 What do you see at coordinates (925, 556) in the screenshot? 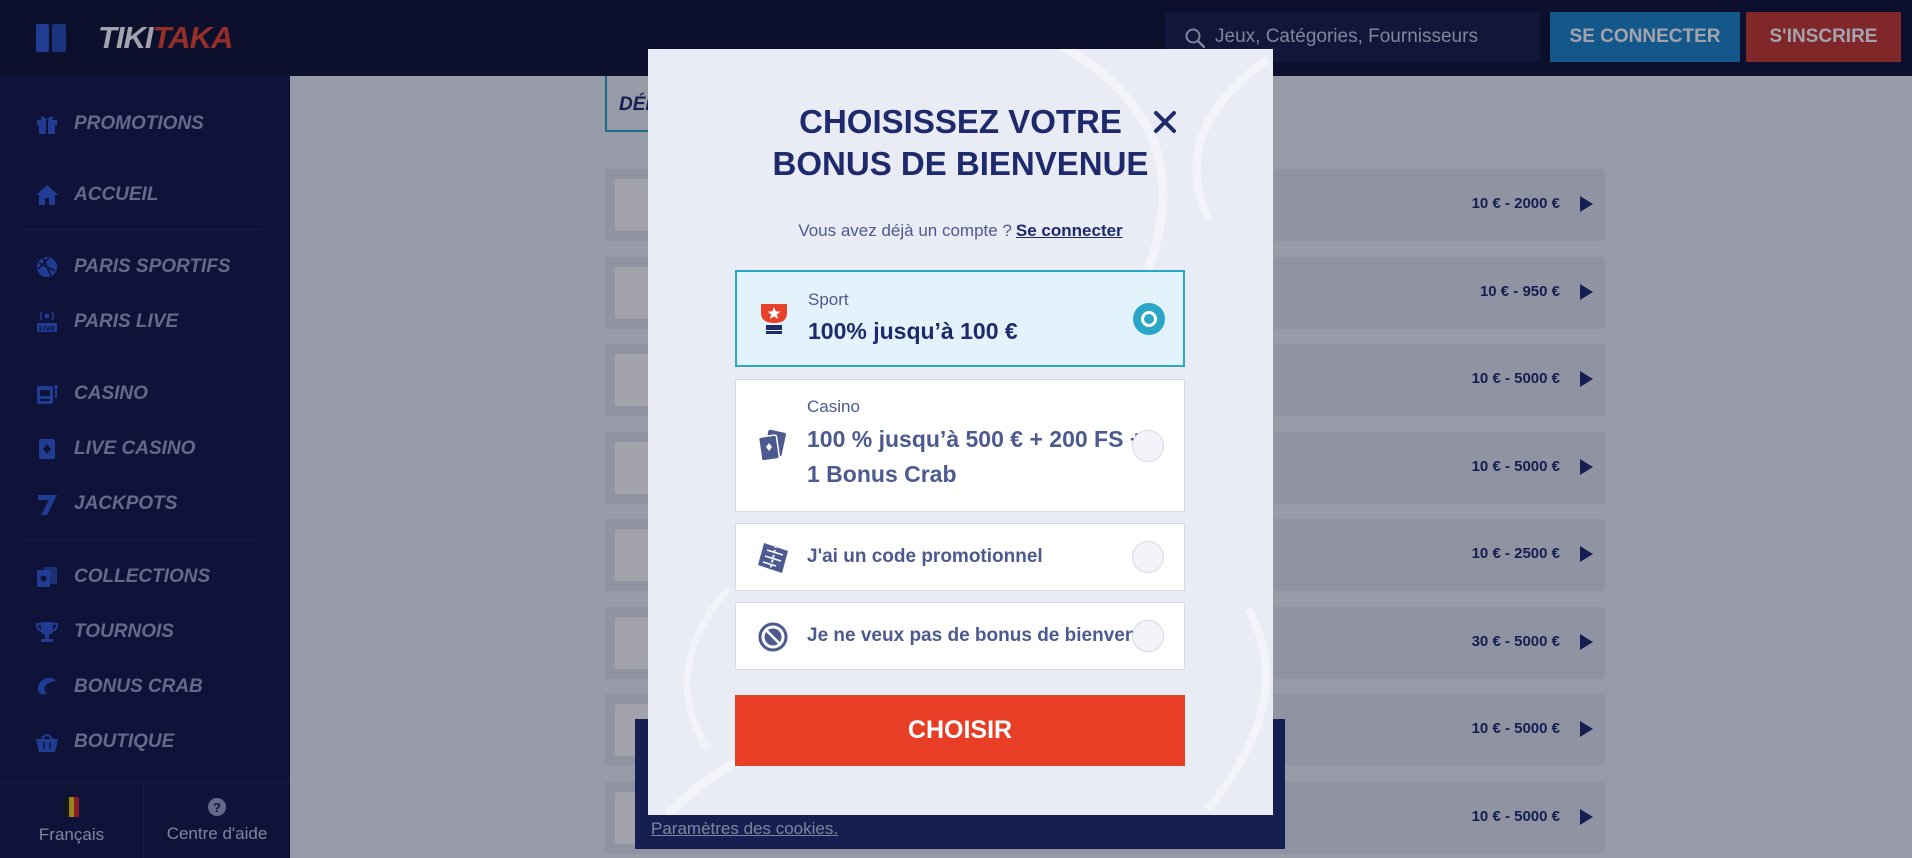
I see `option-title: J'ai un code promotionnel` at bounding box center [925, 556].